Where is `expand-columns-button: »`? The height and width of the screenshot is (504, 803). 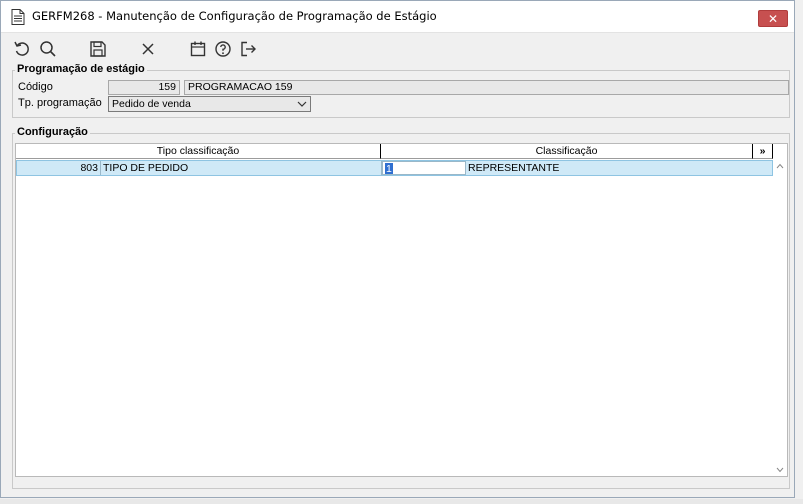
expand-columns-button: » is located at coordinates (763, 151).